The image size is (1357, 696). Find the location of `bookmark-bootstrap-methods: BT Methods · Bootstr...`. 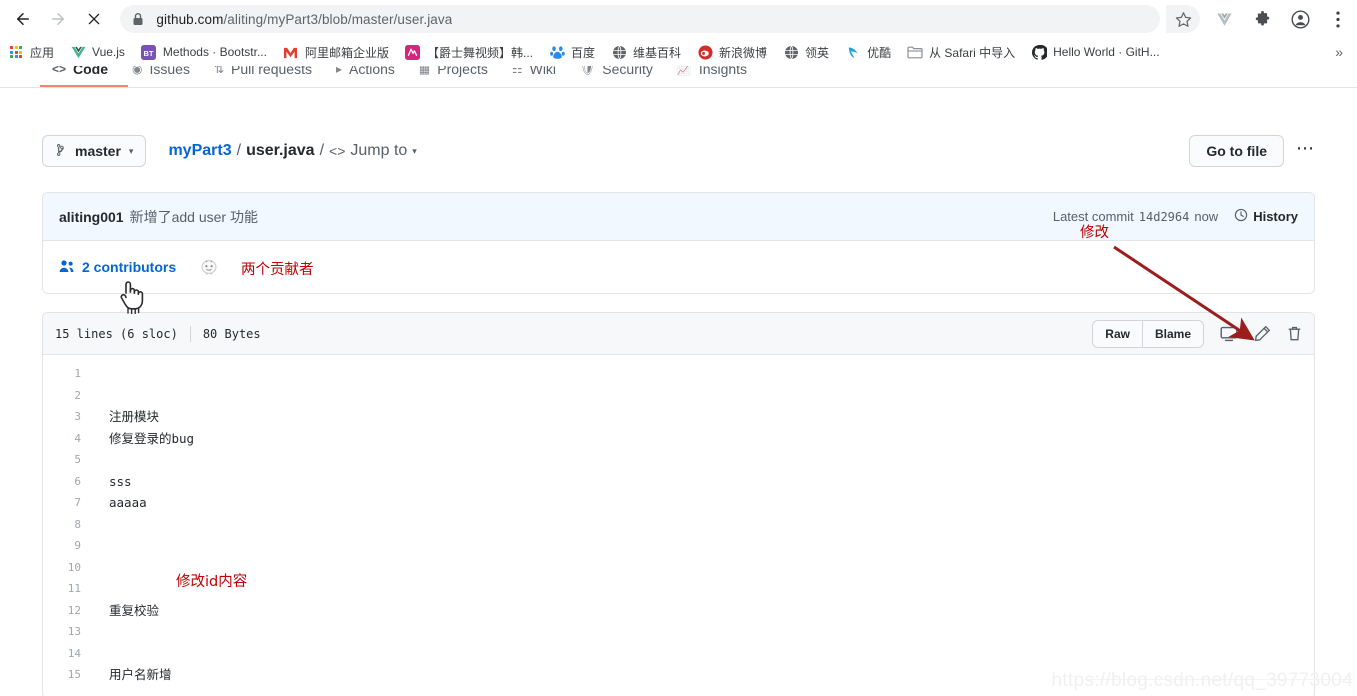

bookmark-bootstrap-methods: BT Methods · Bootstr... is located at coordinates (204, 52).